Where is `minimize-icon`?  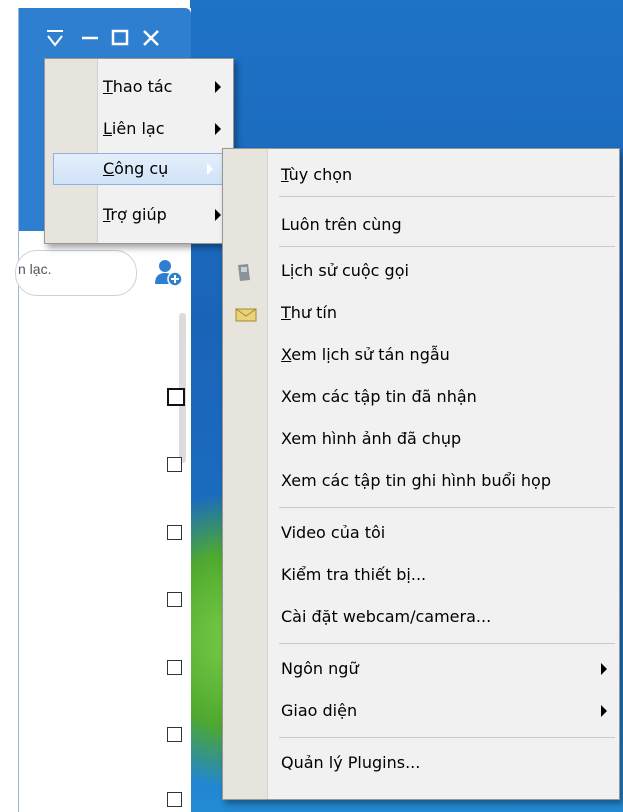 minimize-icon is located at coordinates (90, 40).